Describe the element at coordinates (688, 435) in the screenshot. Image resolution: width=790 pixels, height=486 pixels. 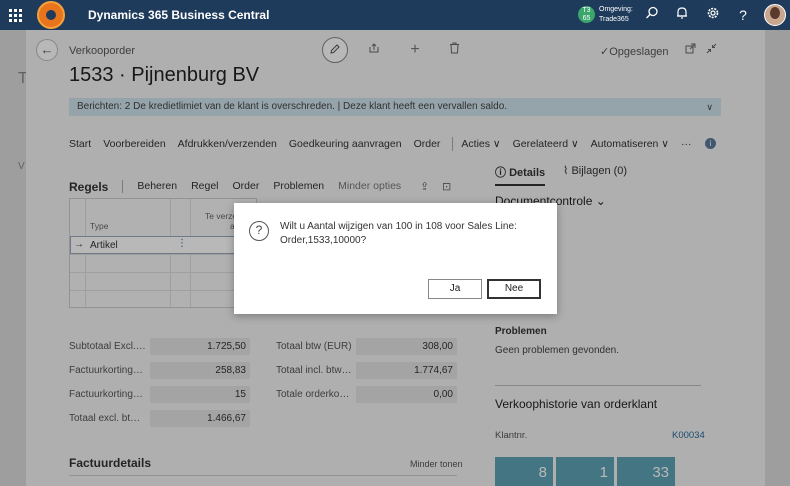
I see `customer-no-link: K00034` at that location.